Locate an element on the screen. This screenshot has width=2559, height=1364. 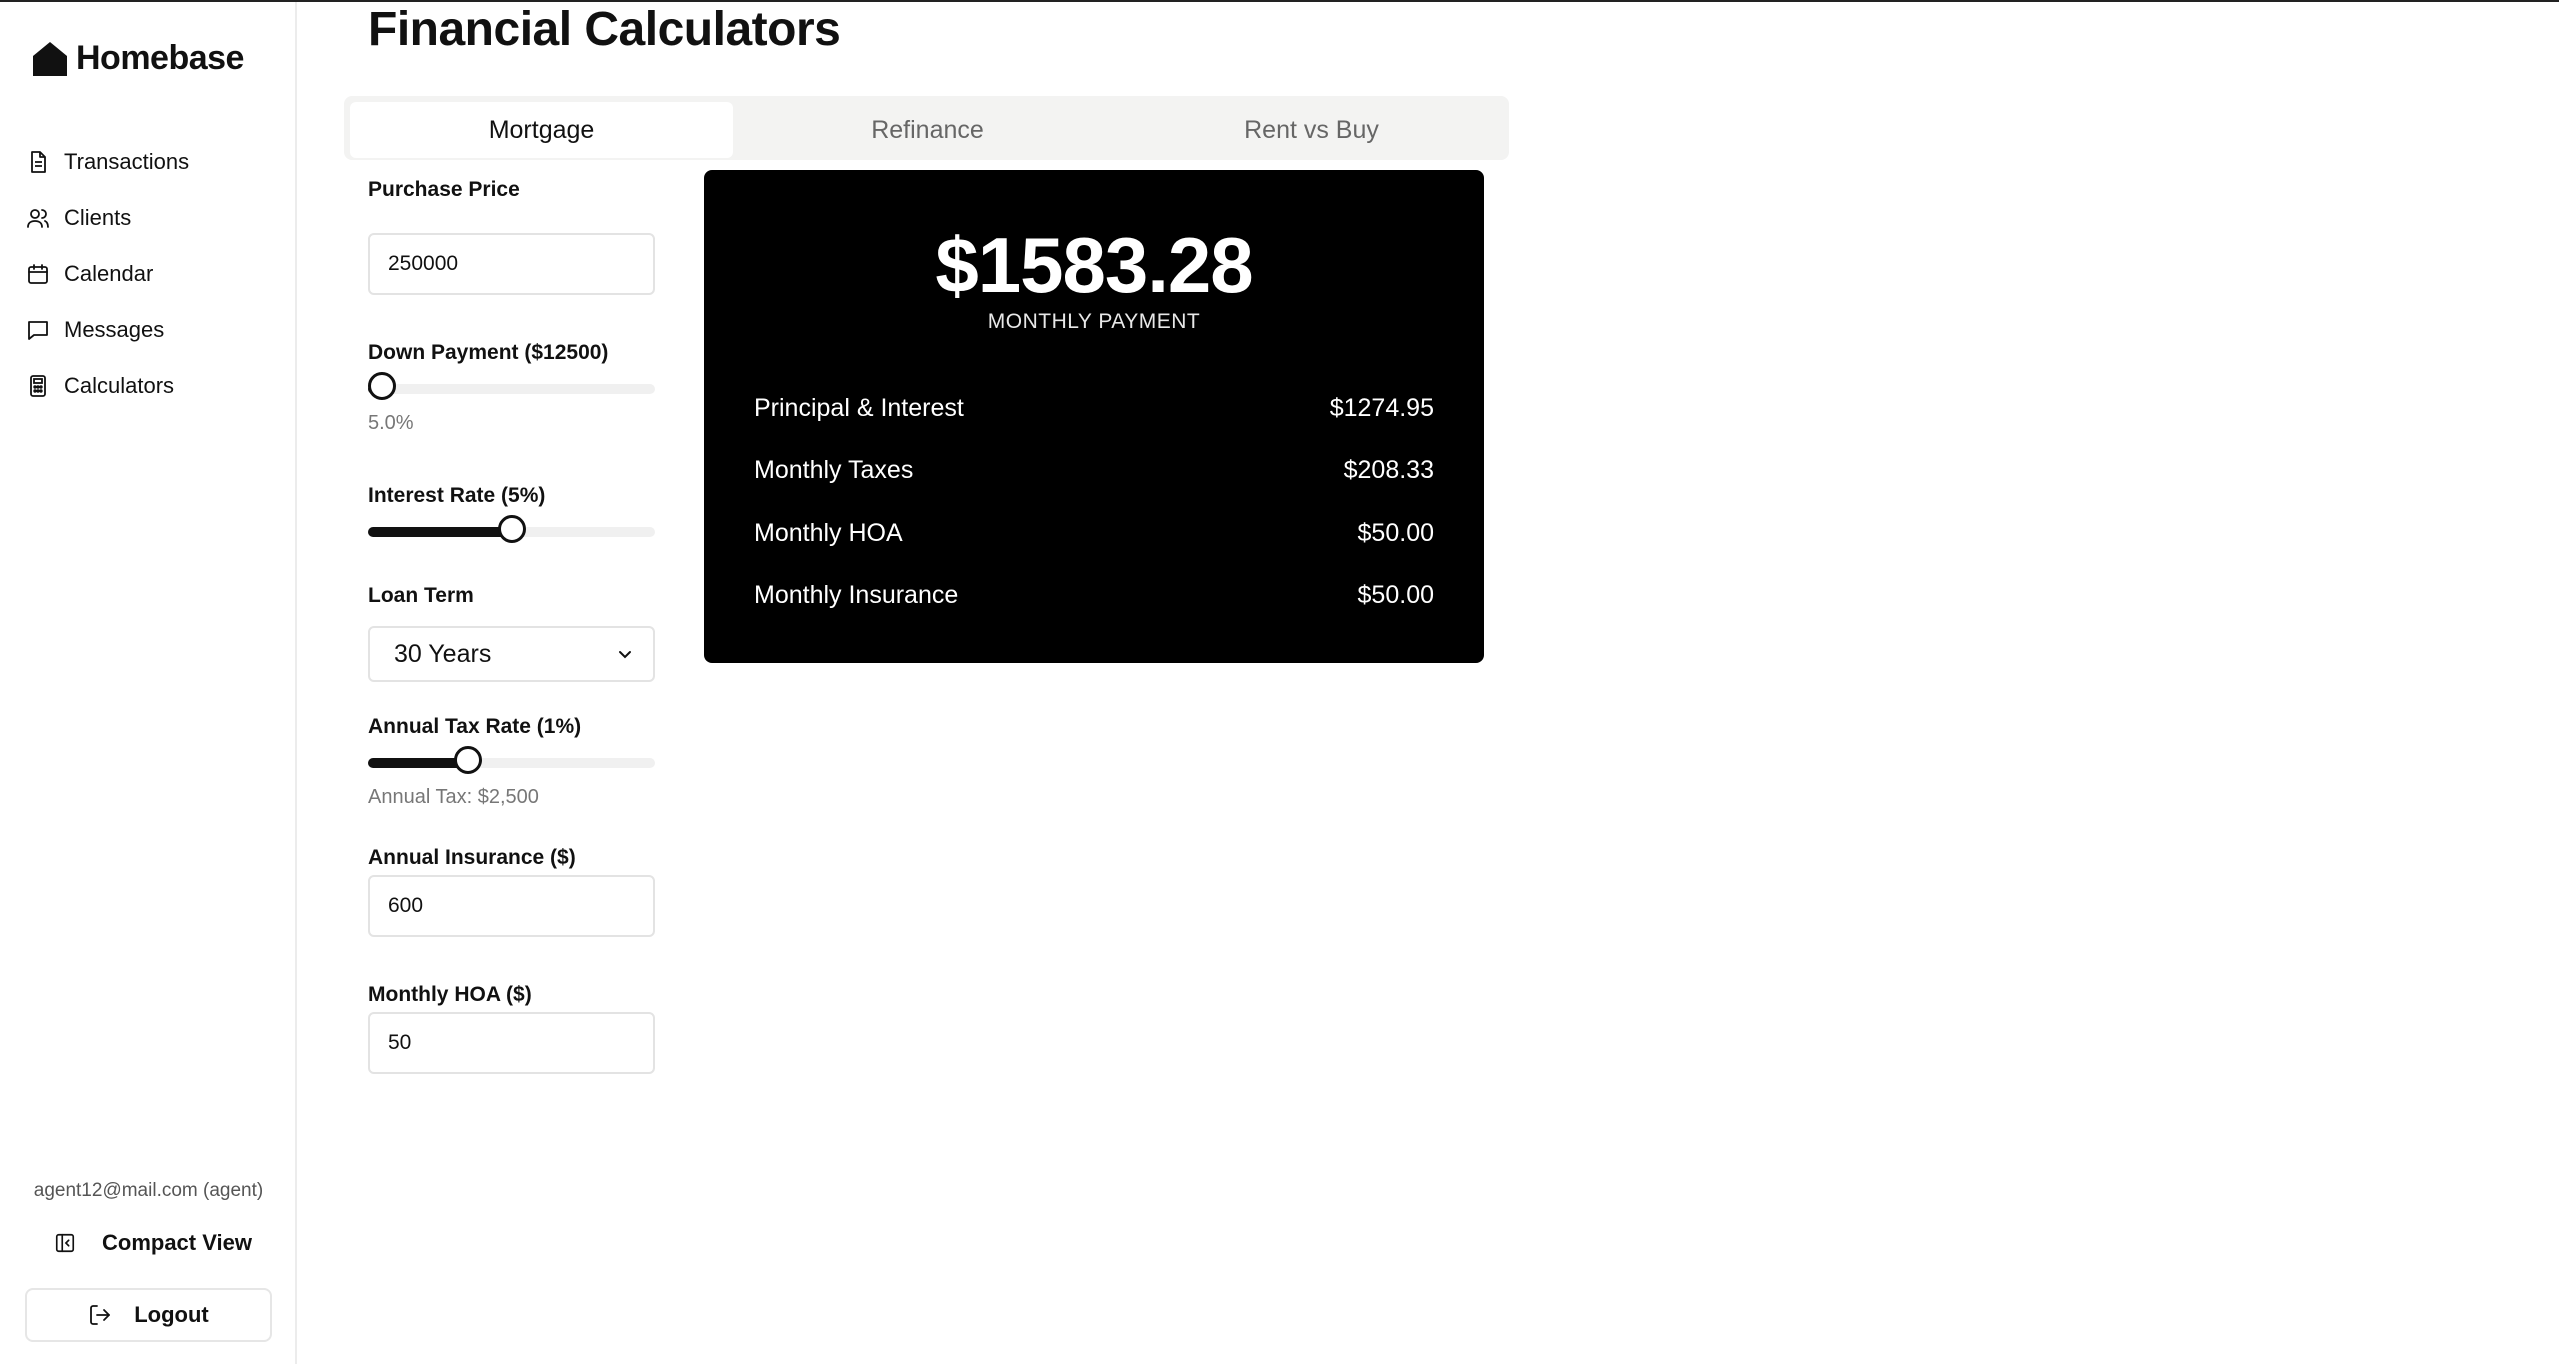
down-payment-label: Down Payment ($12500) is located at coordinates (488, 352).